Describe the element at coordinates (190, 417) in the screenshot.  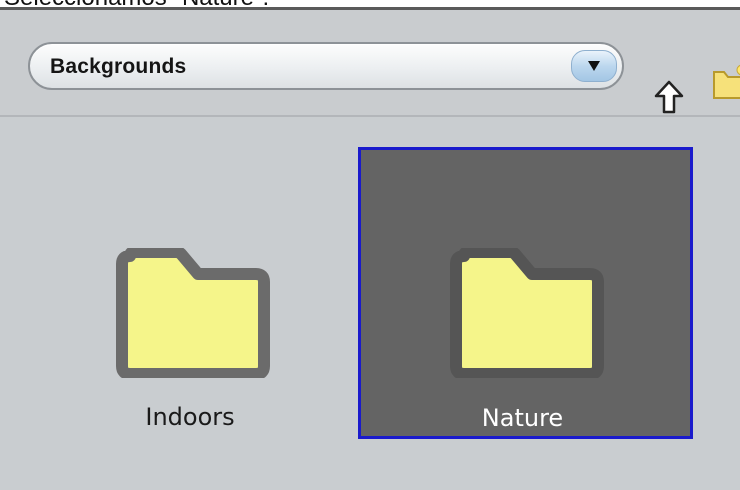
I see `folder-label: Indoors` at that location.